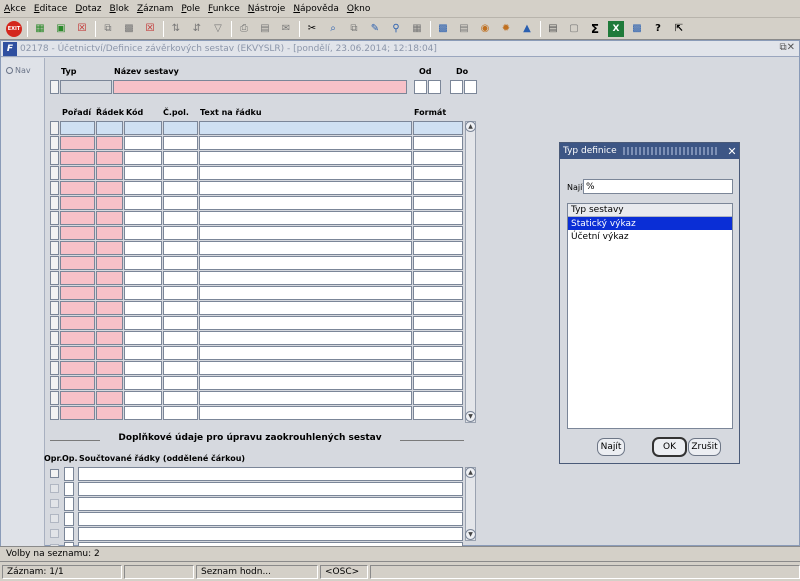 This screenshot has height=581, width=800. What do you see at coordinates (267, 9) in the screenshot?
I see `menu-item-7: Nástroje` at bounding box center [267, 9].